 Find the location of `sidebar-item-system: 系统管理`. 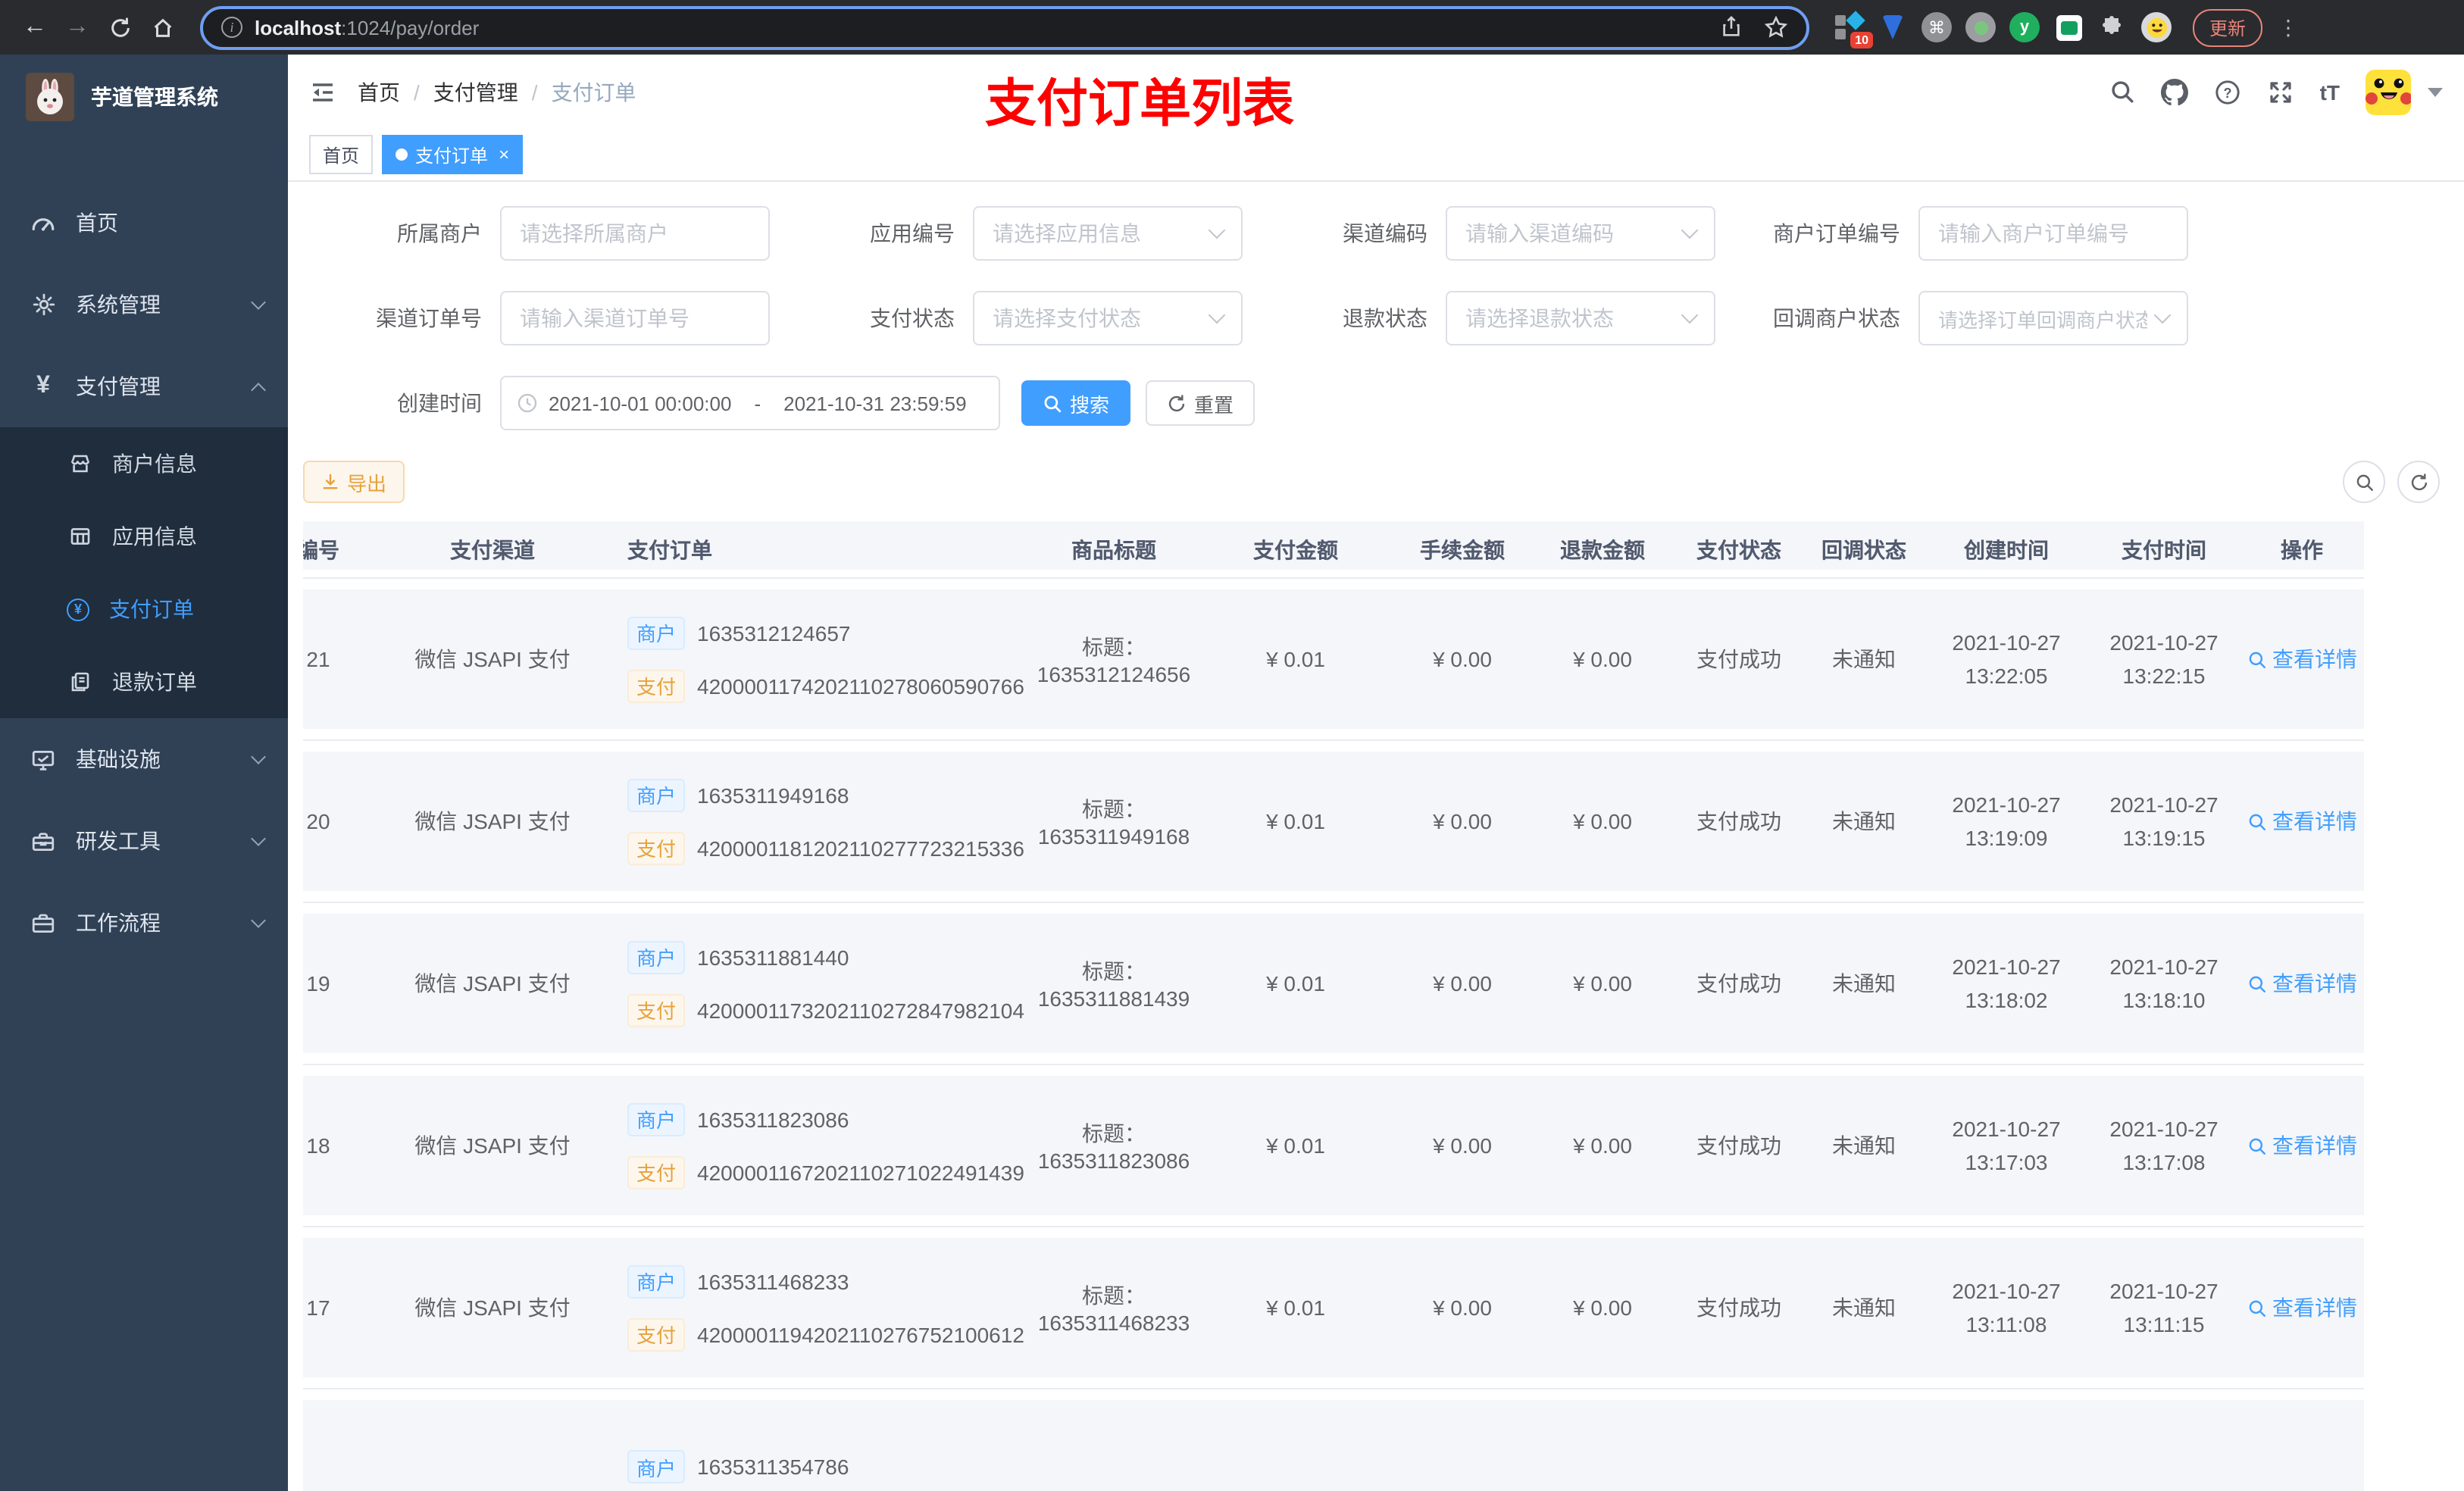

sidebar-item-system: 系统管理 is located at coordinates (144, 304).